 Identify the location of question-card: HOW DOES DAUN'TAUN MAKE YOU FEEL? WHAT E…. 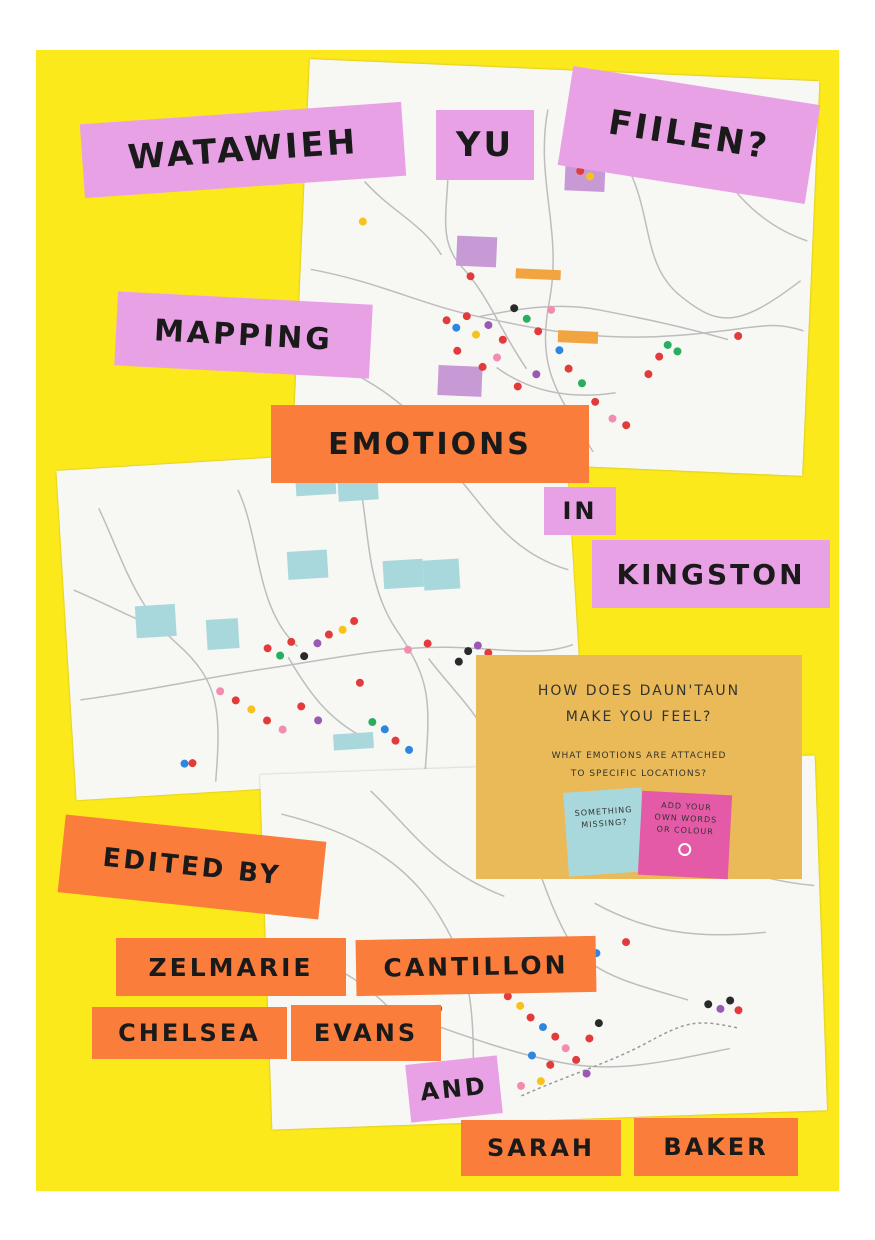
(639, 767).